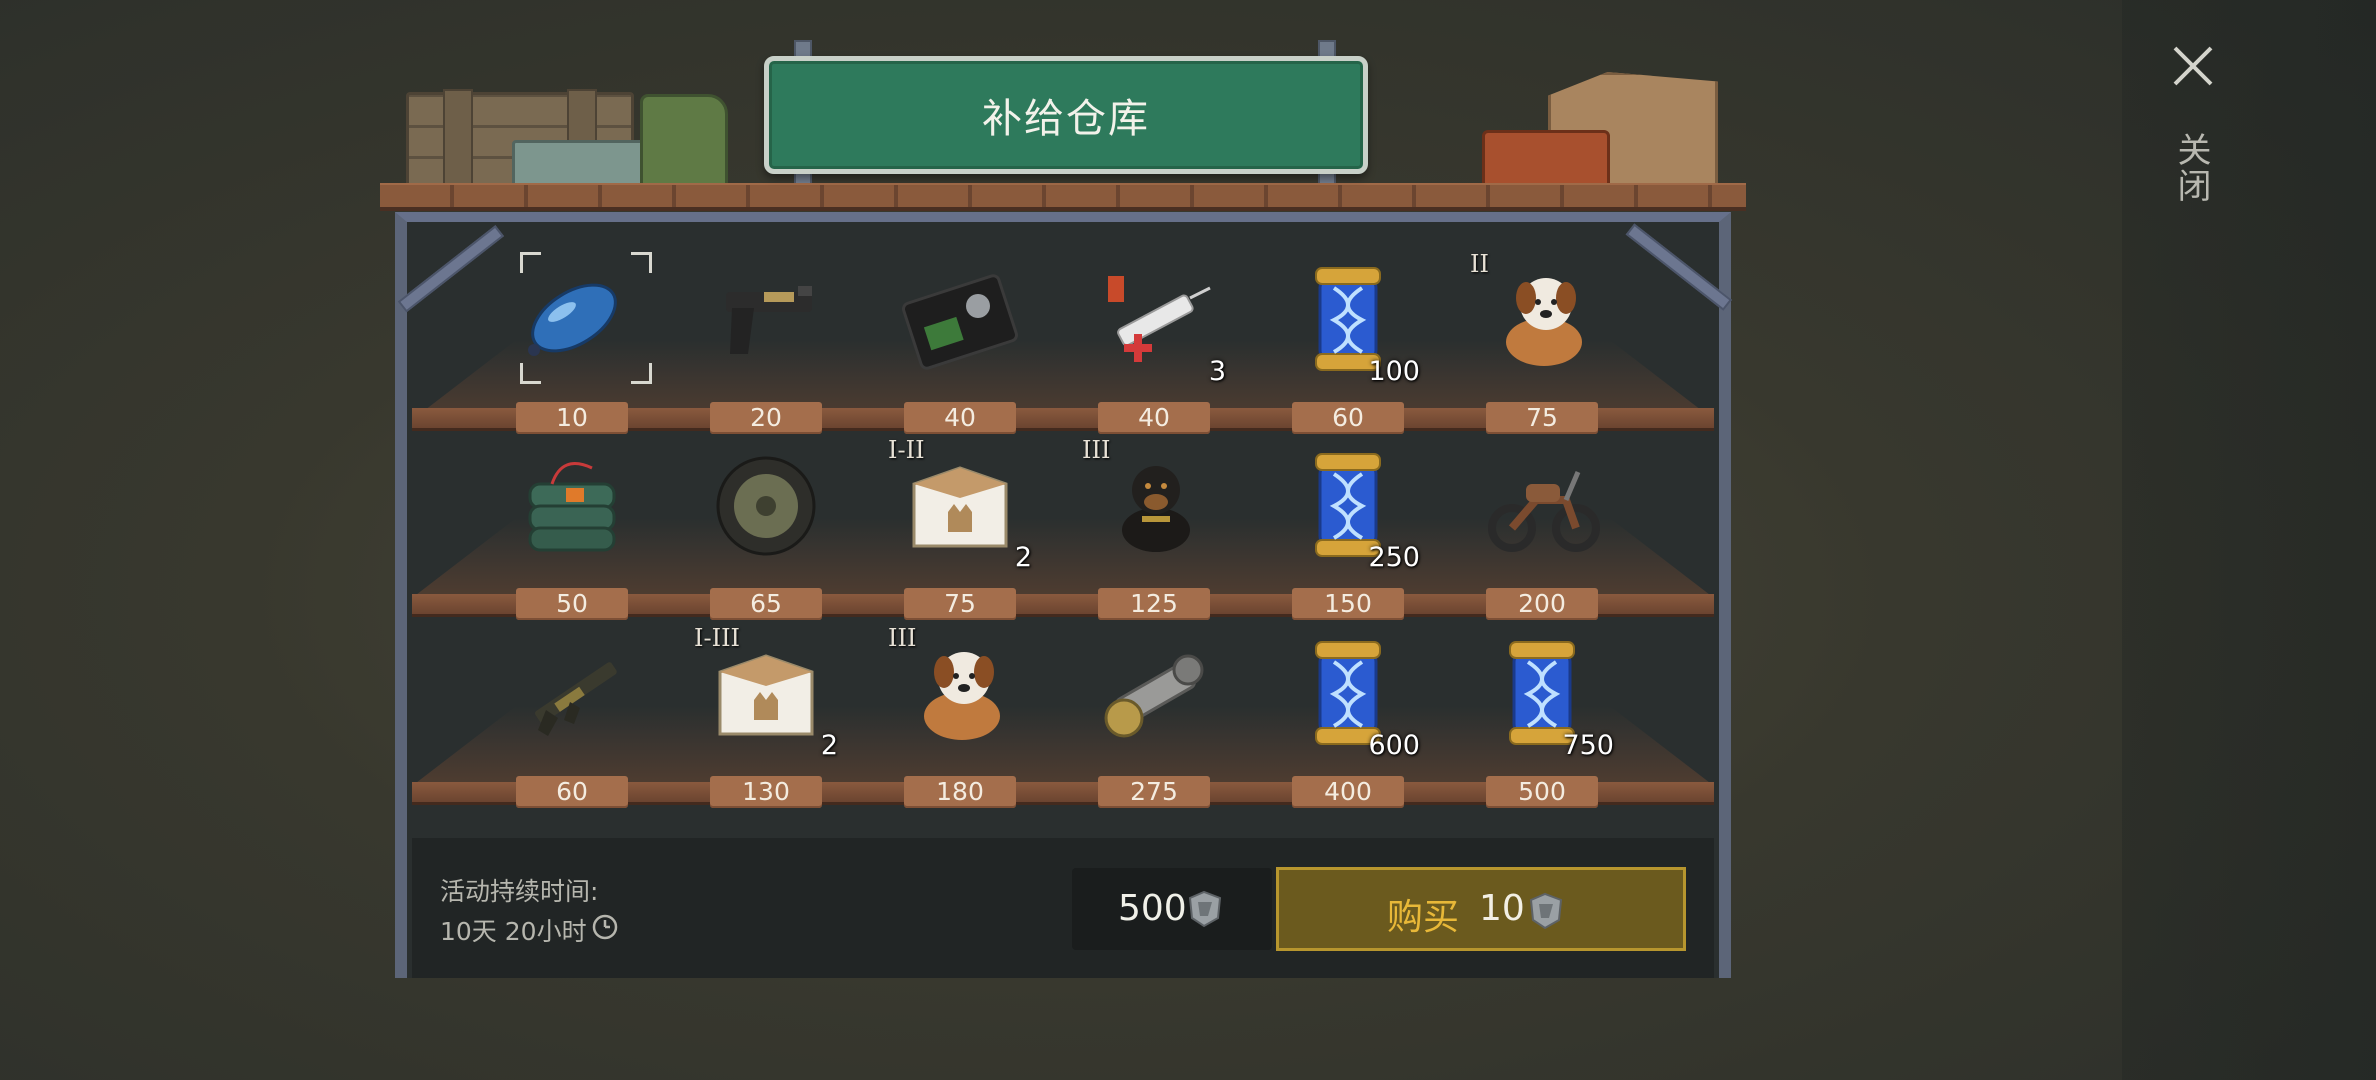 The height and width of the screenshot is (1080, 2376). I want to click on item-price: 125, so click(1154, 604).